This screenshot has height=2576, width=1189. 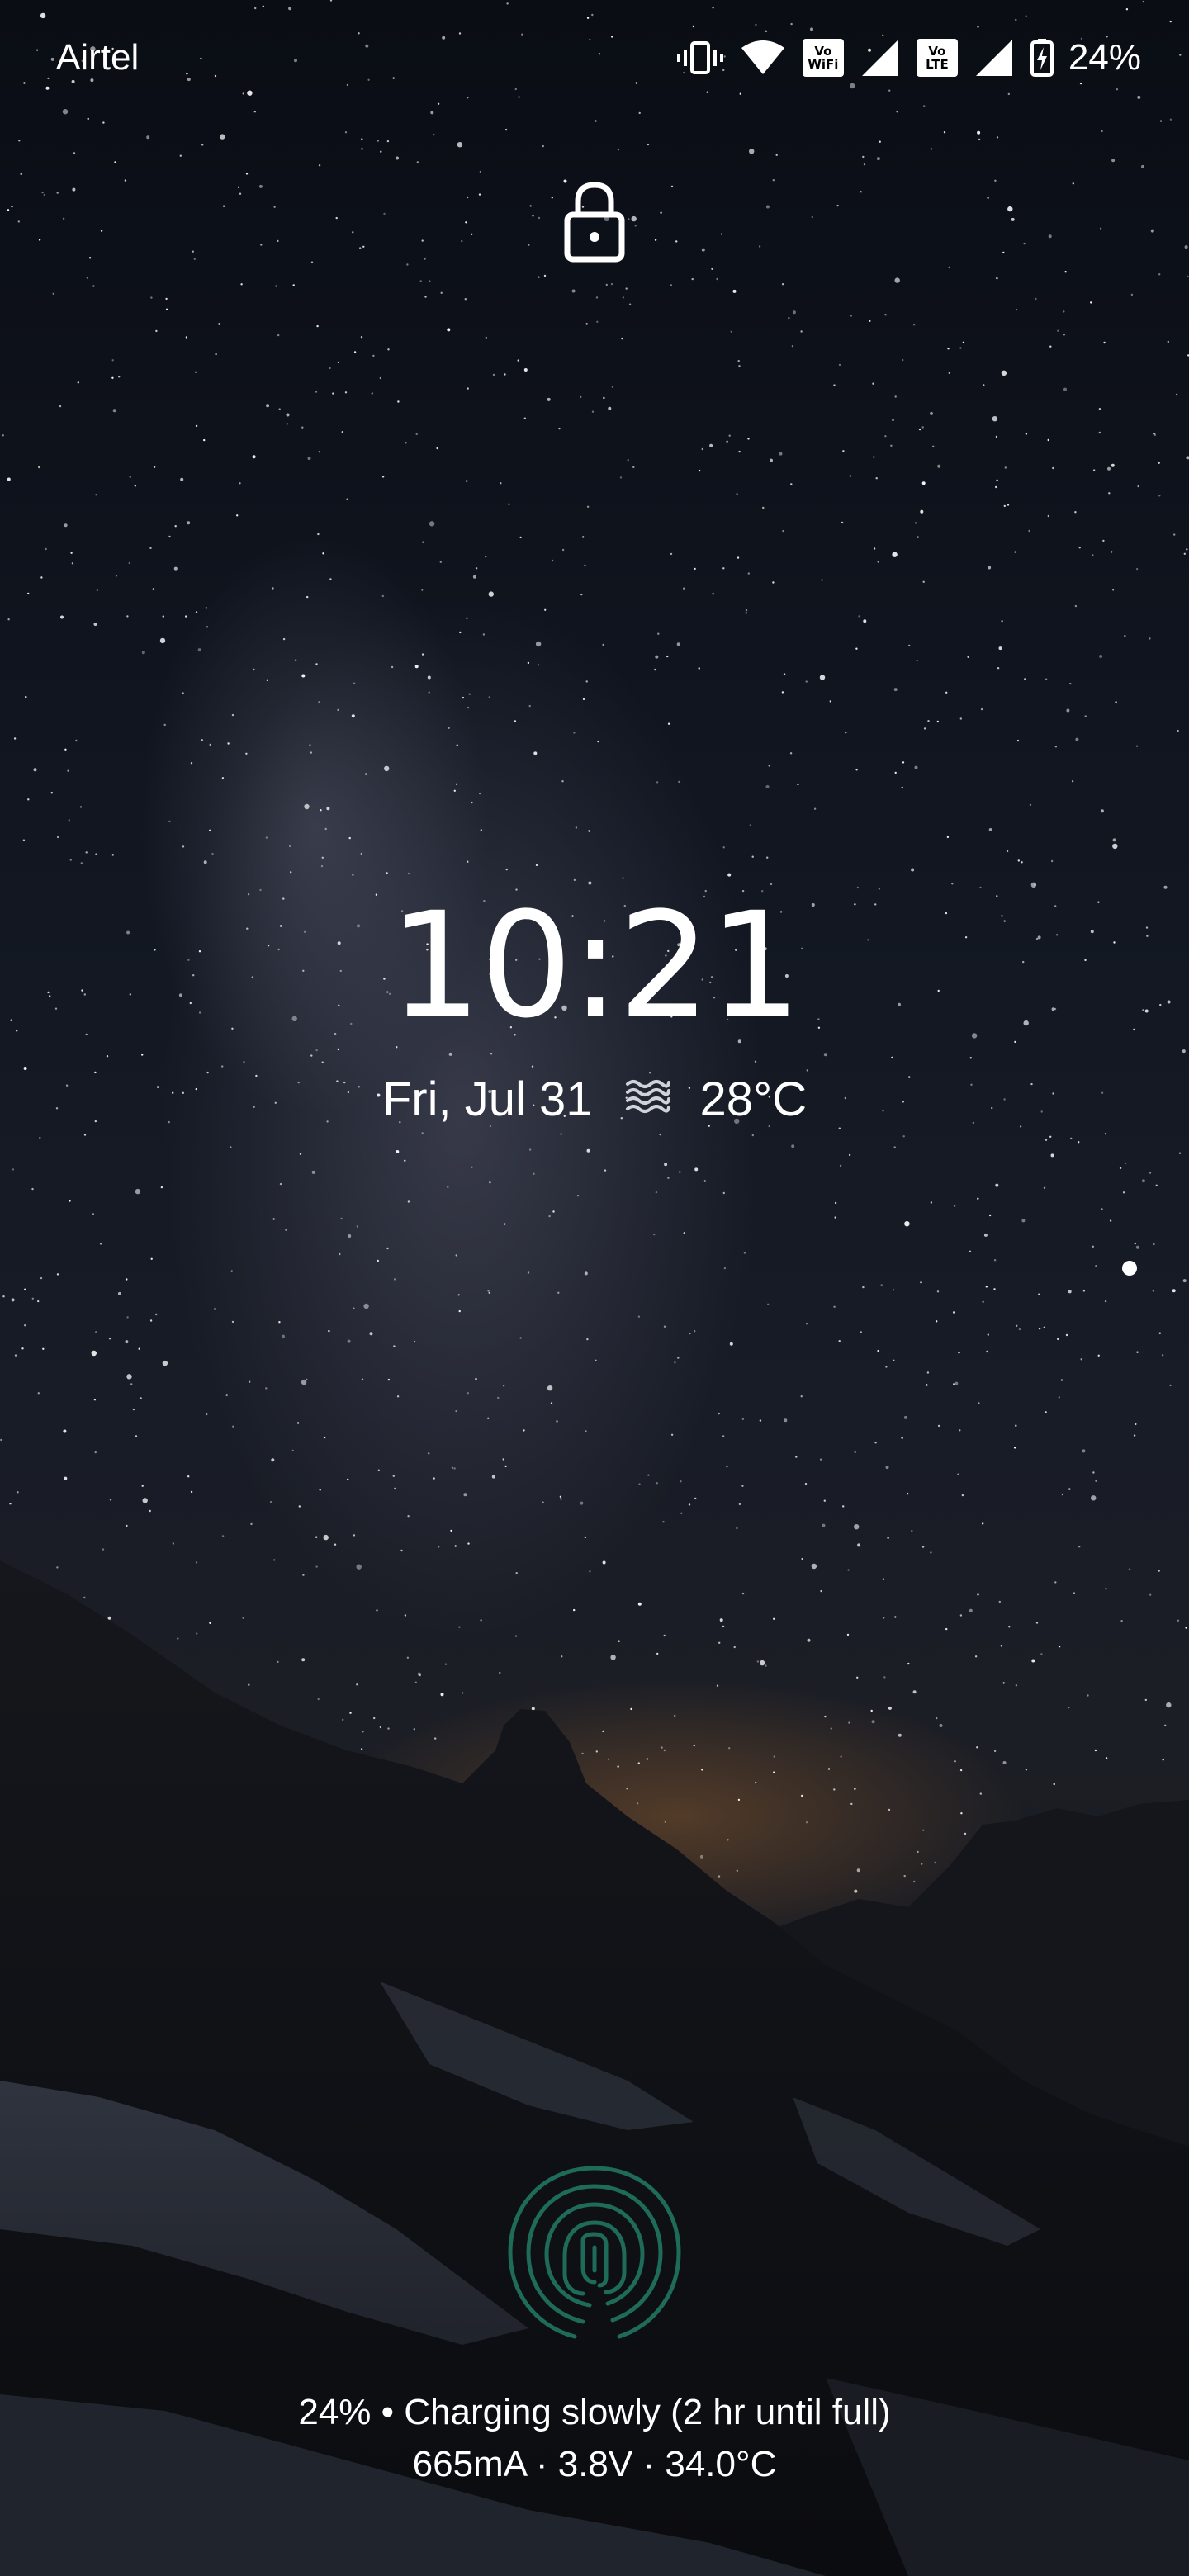 I want to click on vibrate-icon, so click(x=699, y=58).